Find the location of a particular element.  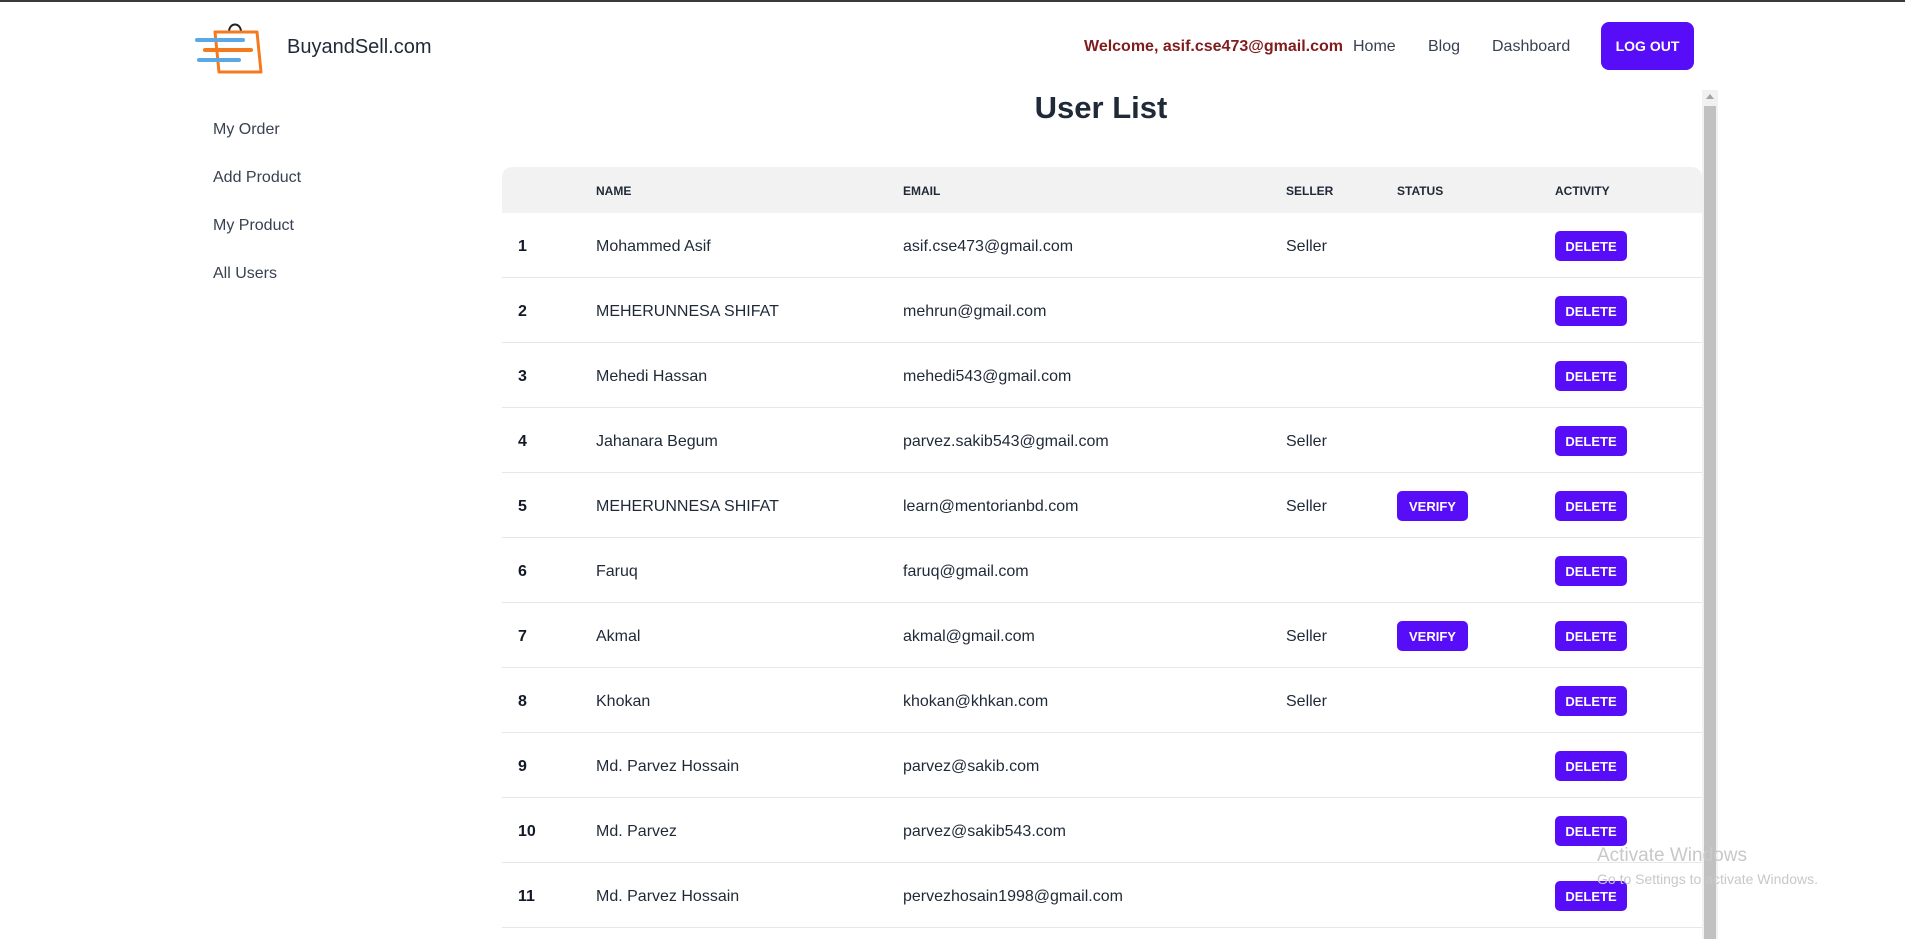

user-email: faruq@gmail.com is located at coordinates (966, 571).